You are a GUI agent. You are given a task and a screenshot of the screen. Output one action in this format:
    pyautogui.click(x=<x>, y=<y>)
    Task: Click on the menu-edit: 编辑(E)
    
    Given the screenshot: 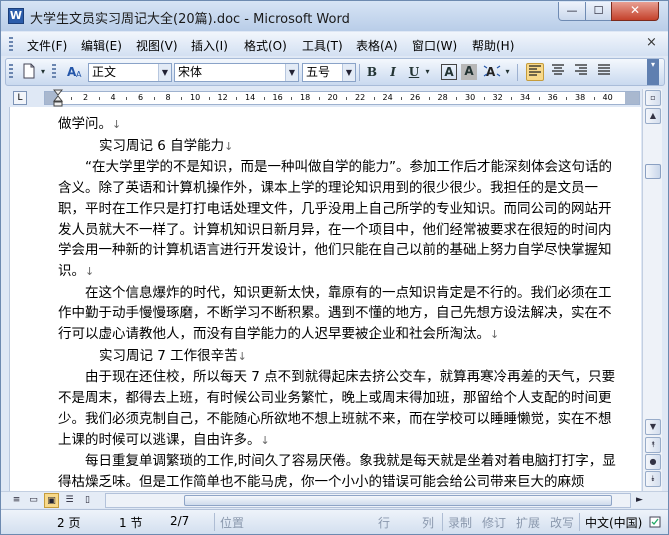 What is the action you would take?
    pyautogui.click(x=101, y=45)
    